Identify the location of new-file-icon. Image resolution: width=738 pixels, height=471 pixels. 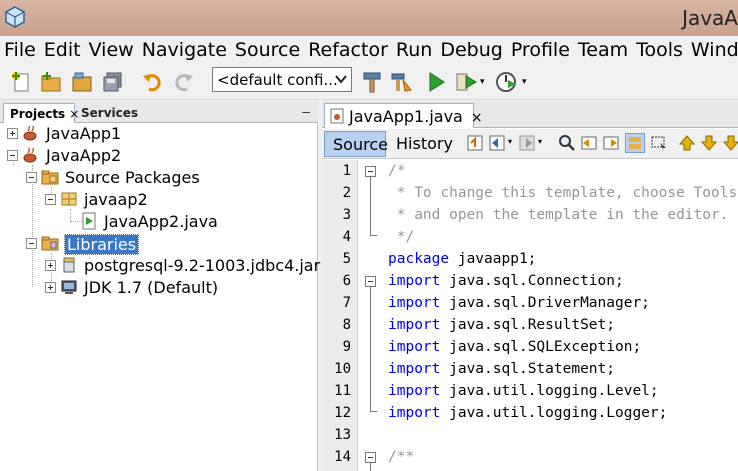
(22, 82).